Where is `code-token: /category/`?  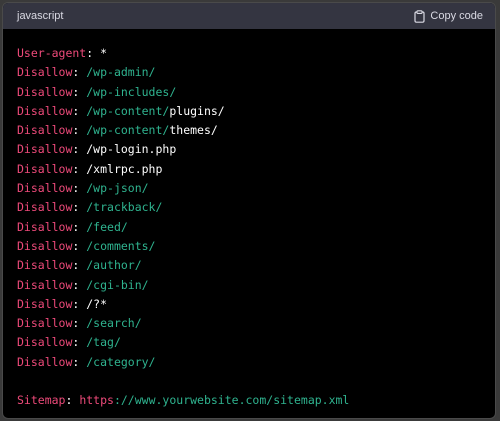
code-token: /category/ is located at coordinates (121, 361).